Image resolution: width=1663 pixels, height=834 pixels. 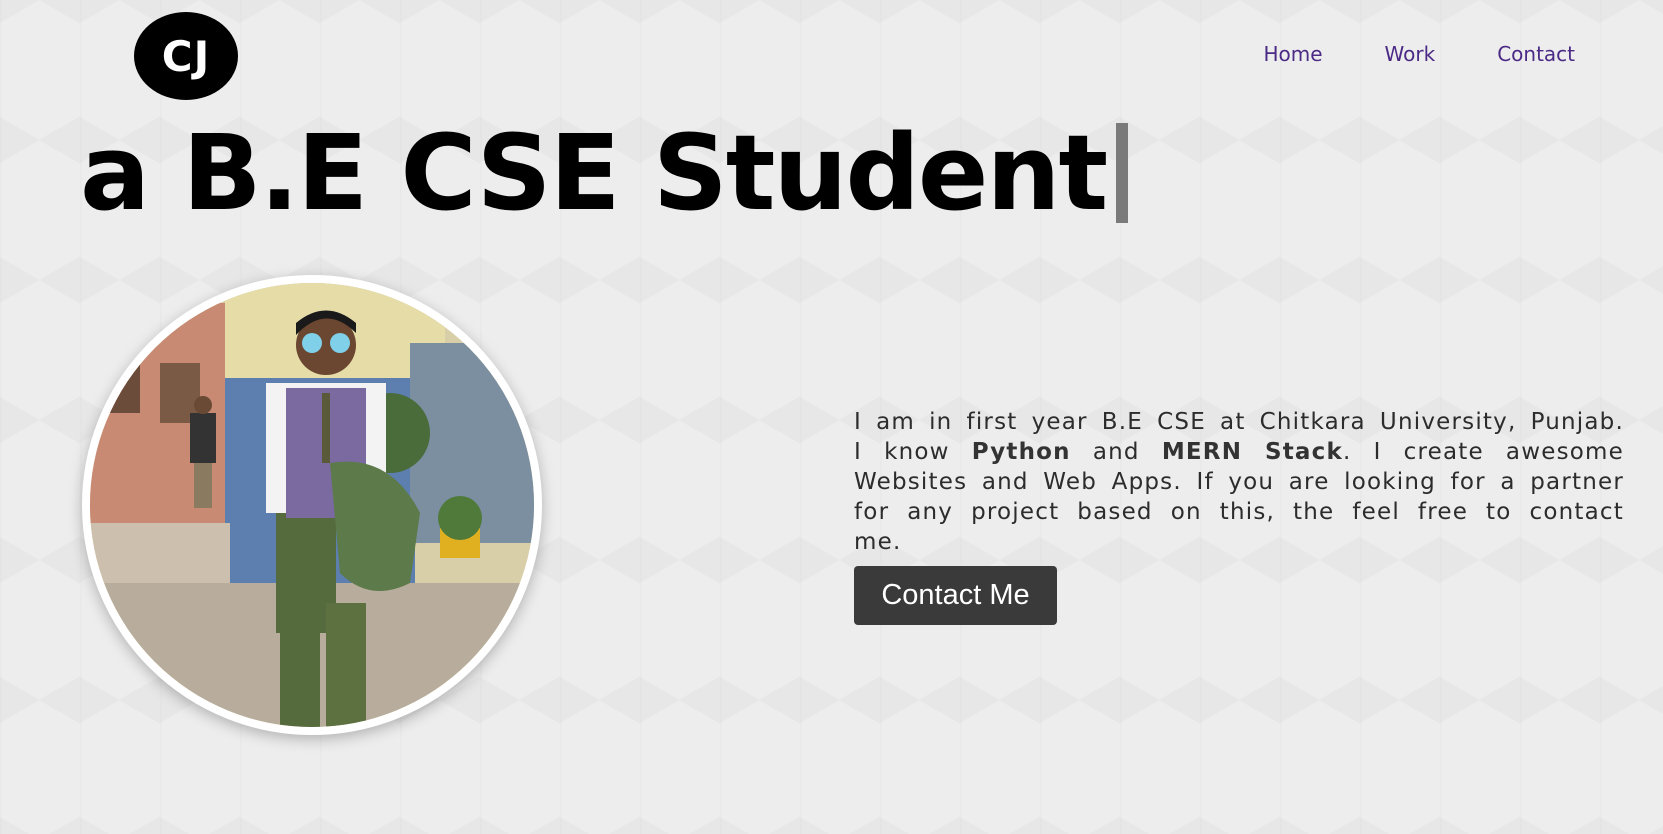 I want to click on nav-link-work: Work, so click(x=1410, y=54).